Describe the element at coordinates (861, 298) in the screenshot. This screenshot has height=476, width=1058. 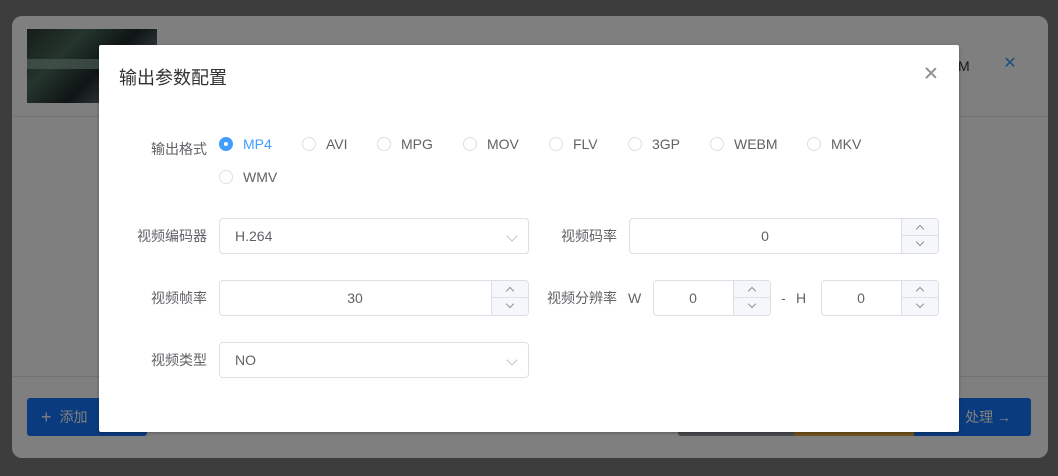
I see `resolution-height-value: 0` at that location.